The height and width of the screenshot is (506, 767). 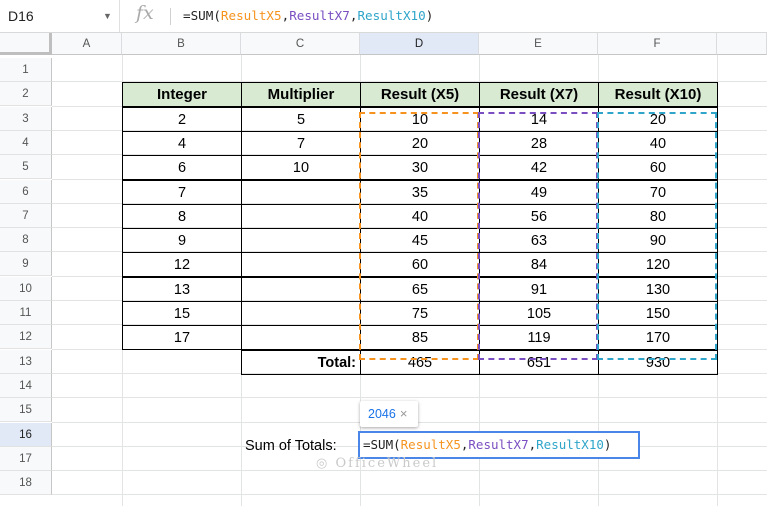 What do you see at coordinates (26, 483) in the screenshot?
I see `row-header-18: 18` at bounding box center [26, 483].